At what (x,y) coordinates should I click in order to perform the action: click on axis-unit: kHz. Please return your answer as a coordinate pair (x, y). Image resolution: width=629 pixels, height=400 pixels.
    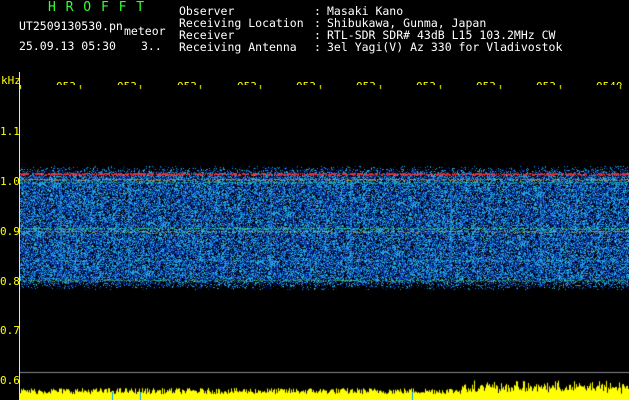
    Looking at the image, I should click on (11, 80).